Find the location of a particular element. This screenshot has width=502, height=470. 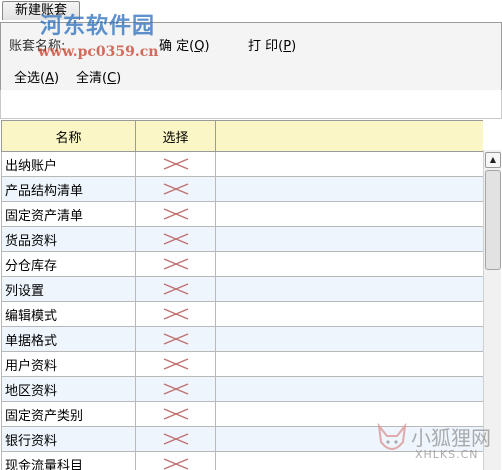

row-name-cell: 固定资产类别 is located at coordinates (68, 414).